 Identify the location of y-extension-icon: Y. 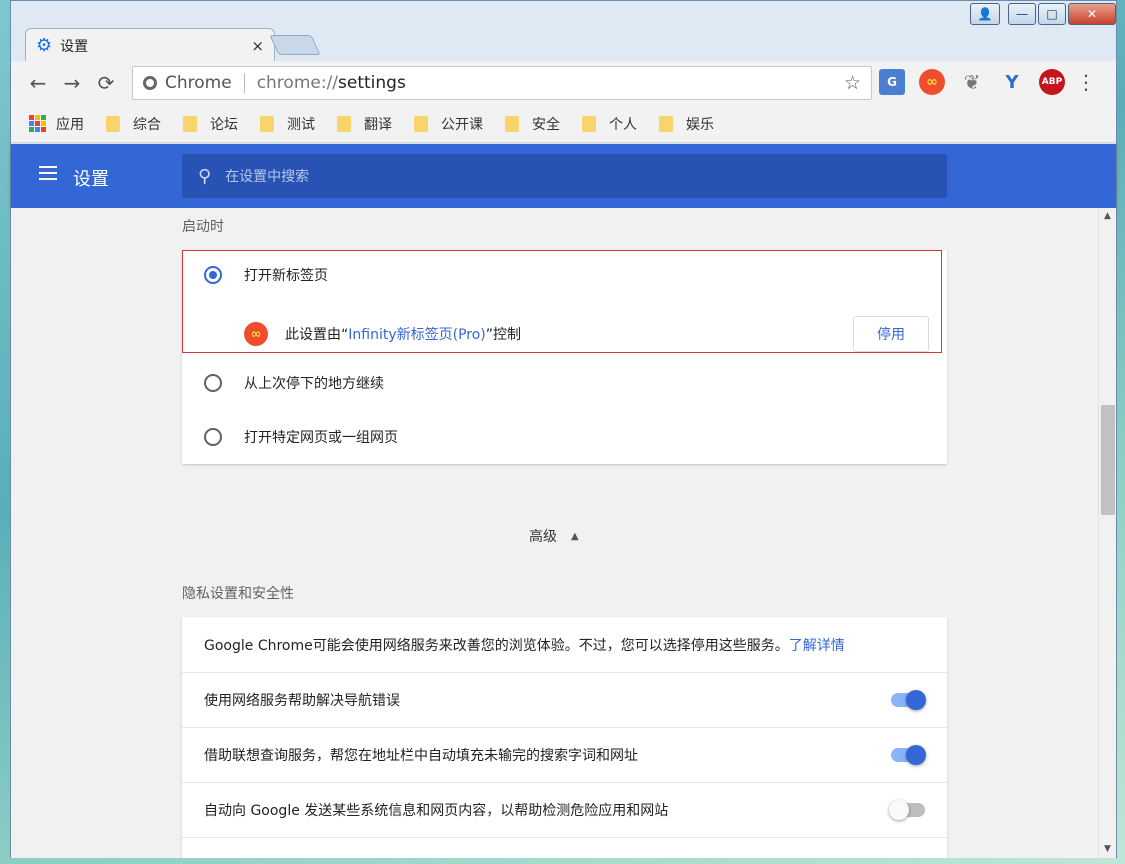
(1012, 82).